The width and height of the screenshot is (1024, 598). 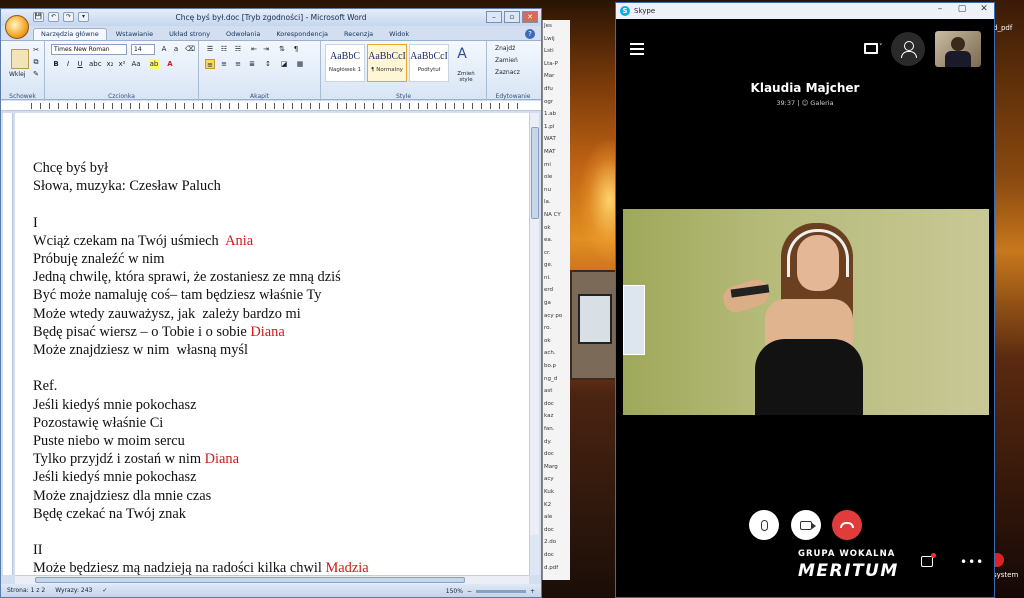 What do you see at coordinates (556, 152) in the screenshot?
I see `desktop-file-item: MAT` at bounding box center [556, 152].